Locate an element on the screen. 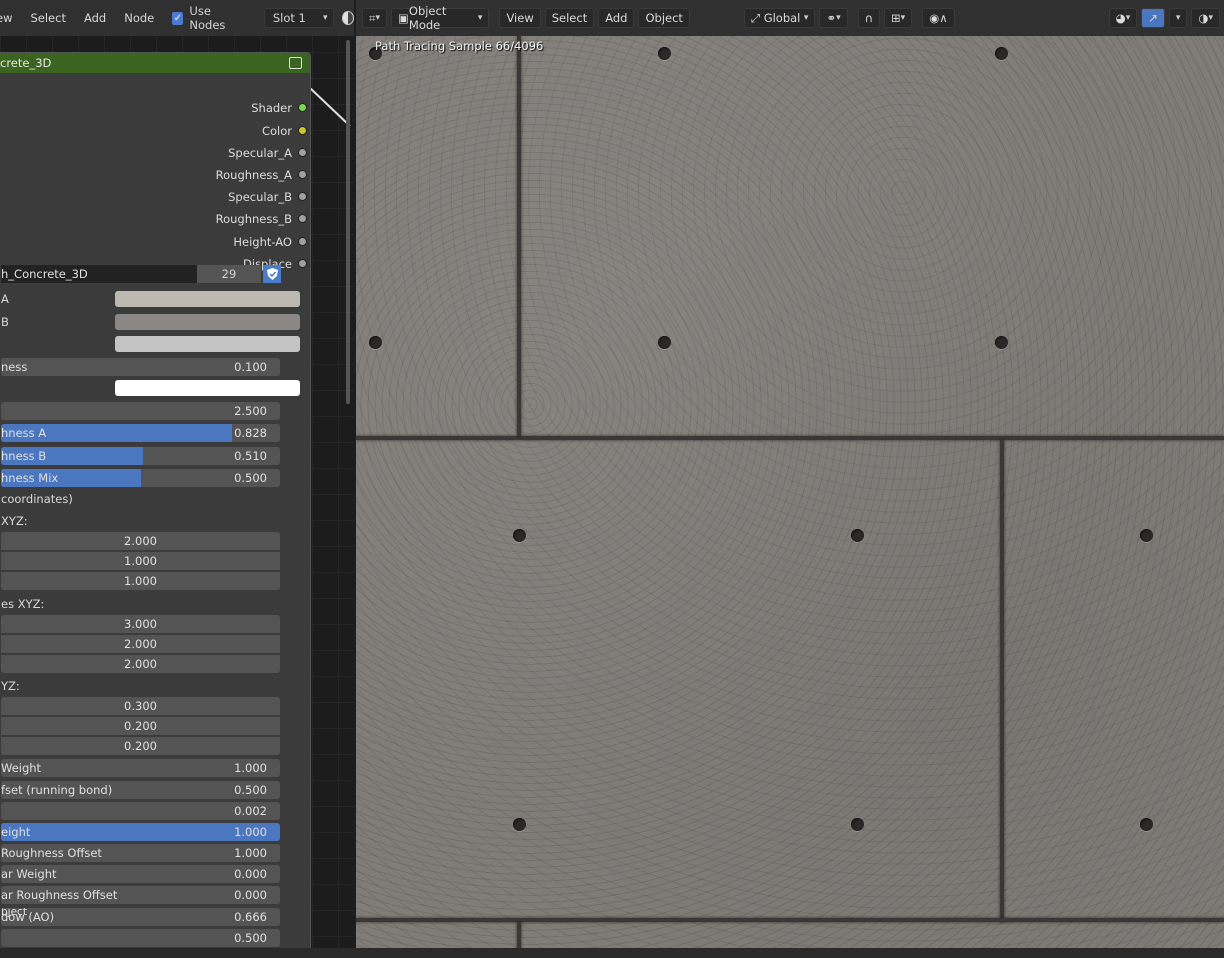 The width and height of the screenshot is (1224, 958). overlays-dropdown: ◑ ▾ is located at coordinates (1205, 18).